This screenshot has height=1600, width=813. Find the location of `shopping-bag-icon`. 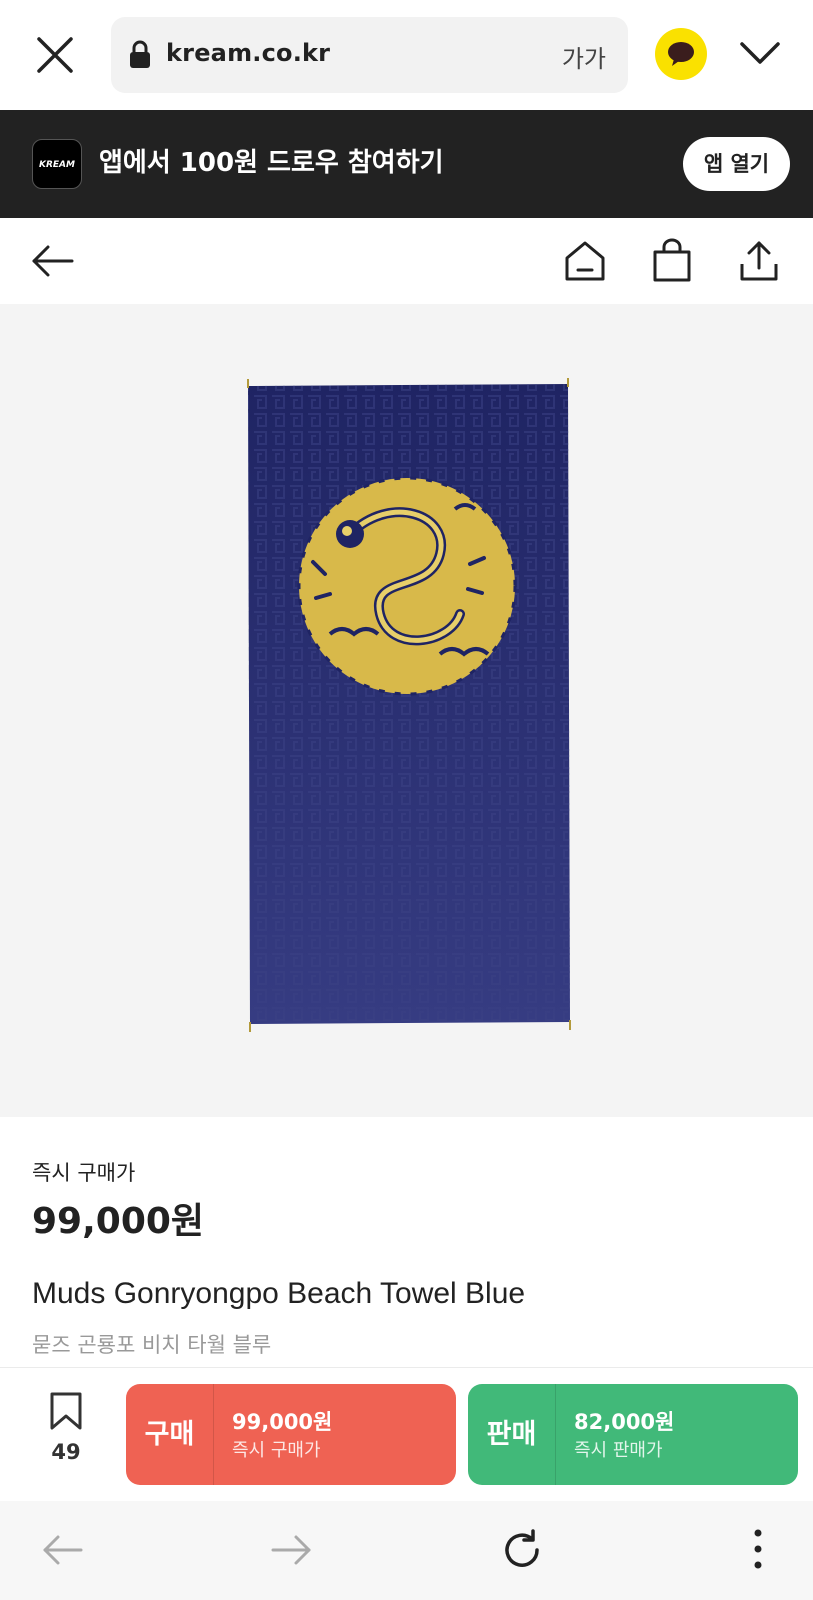

shopping-bag-icon is located at coordinates (672, 261).